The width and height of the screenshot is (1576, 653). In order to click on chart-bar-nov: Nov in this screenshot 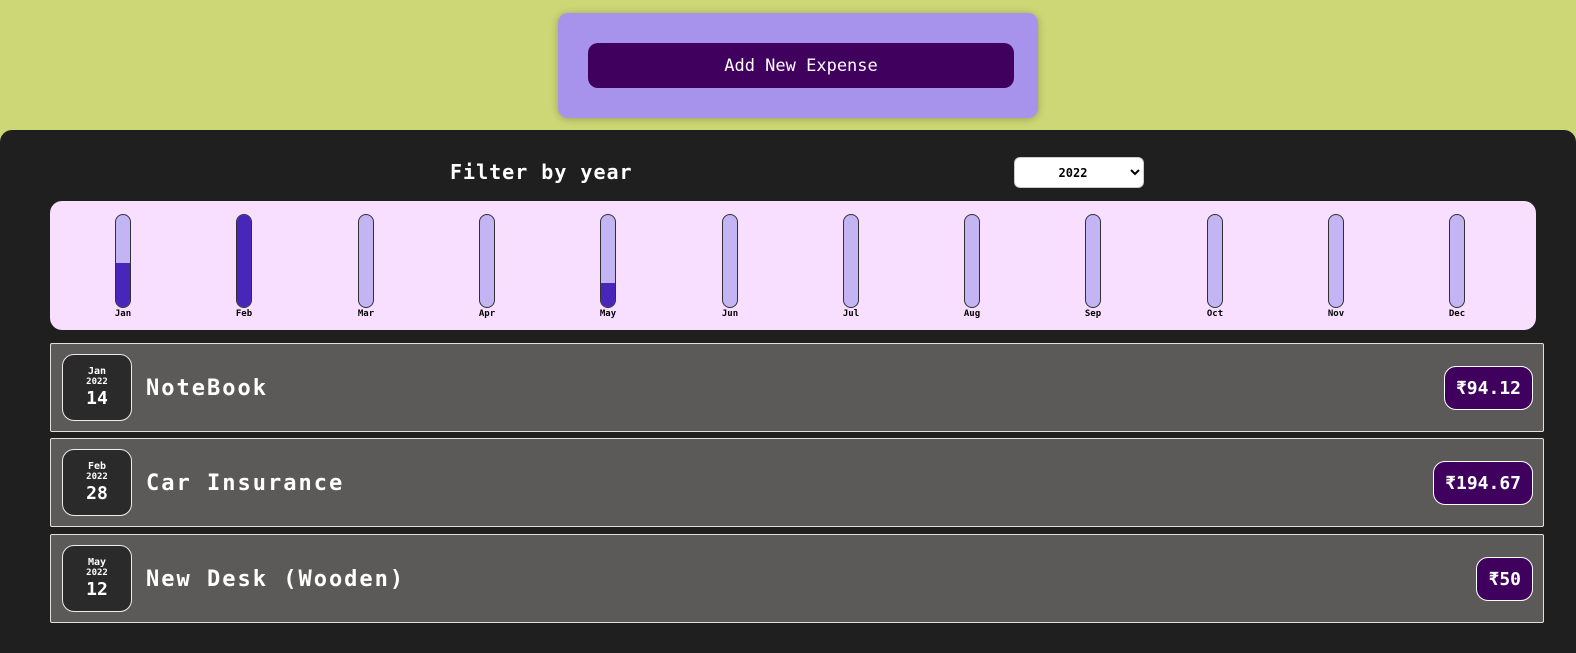, I will do `click(1336, 266)`.